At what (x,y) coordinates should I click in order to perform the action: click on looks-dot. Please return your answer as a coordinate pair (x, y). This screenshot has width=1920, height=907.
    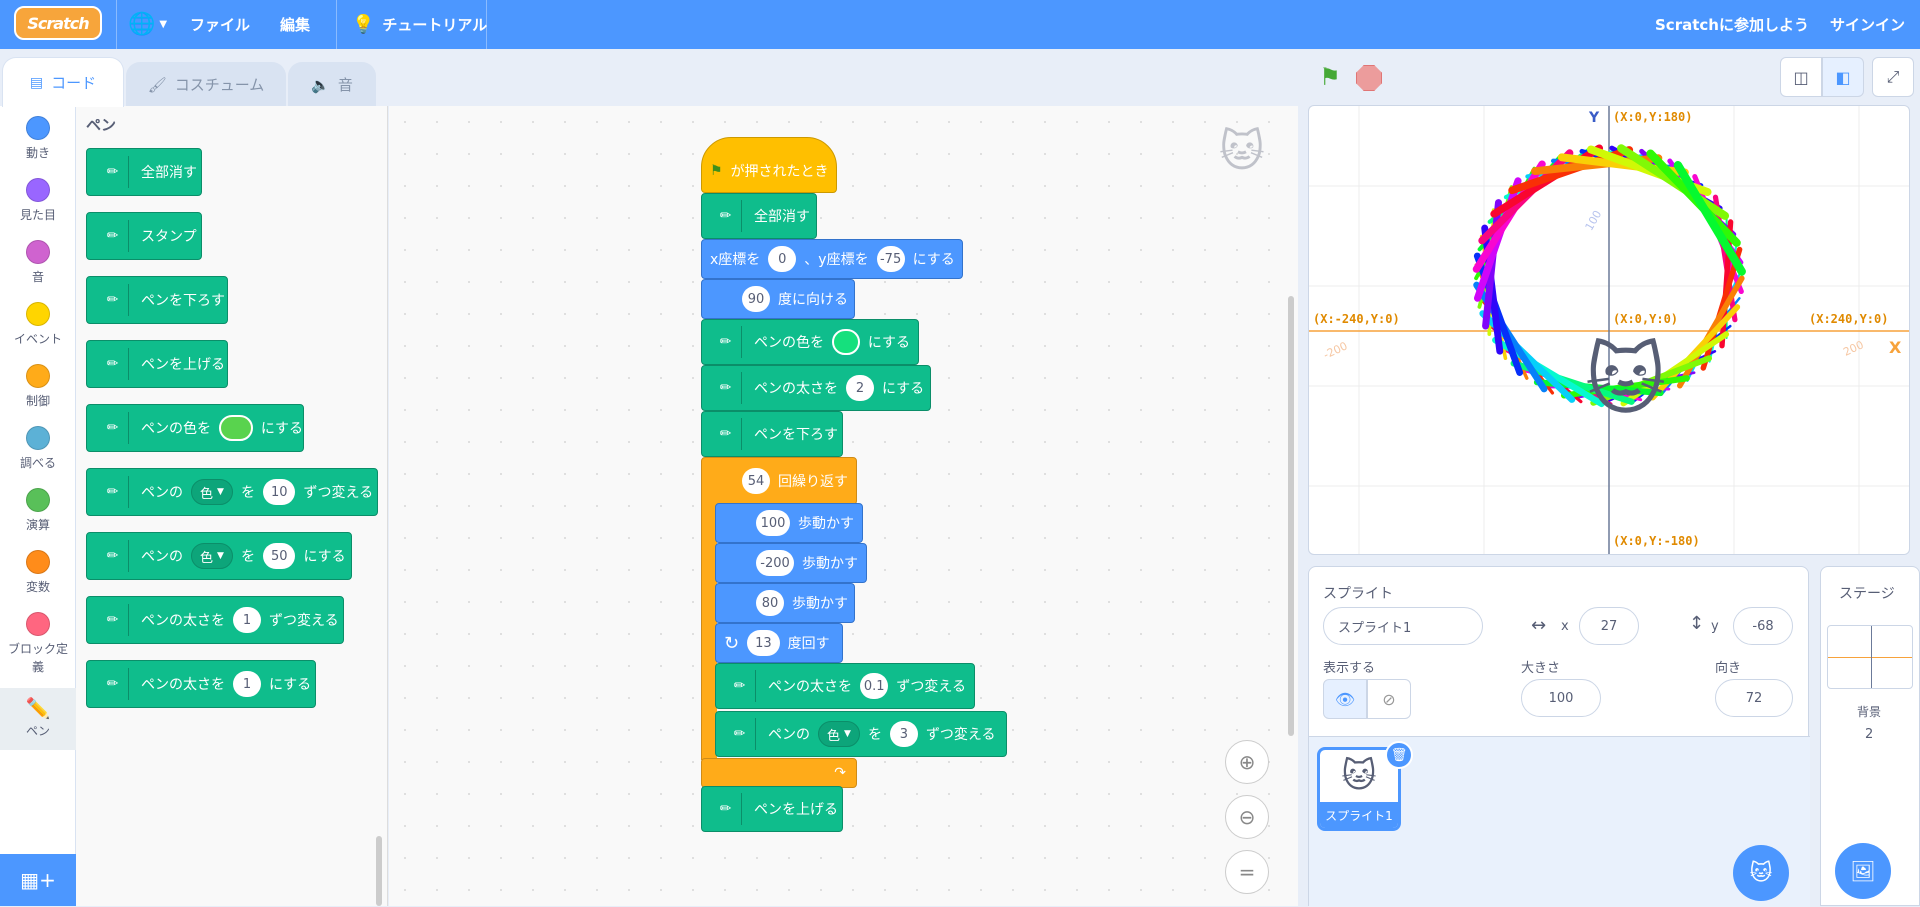
    Looking at the image, I should click on (38, 190).